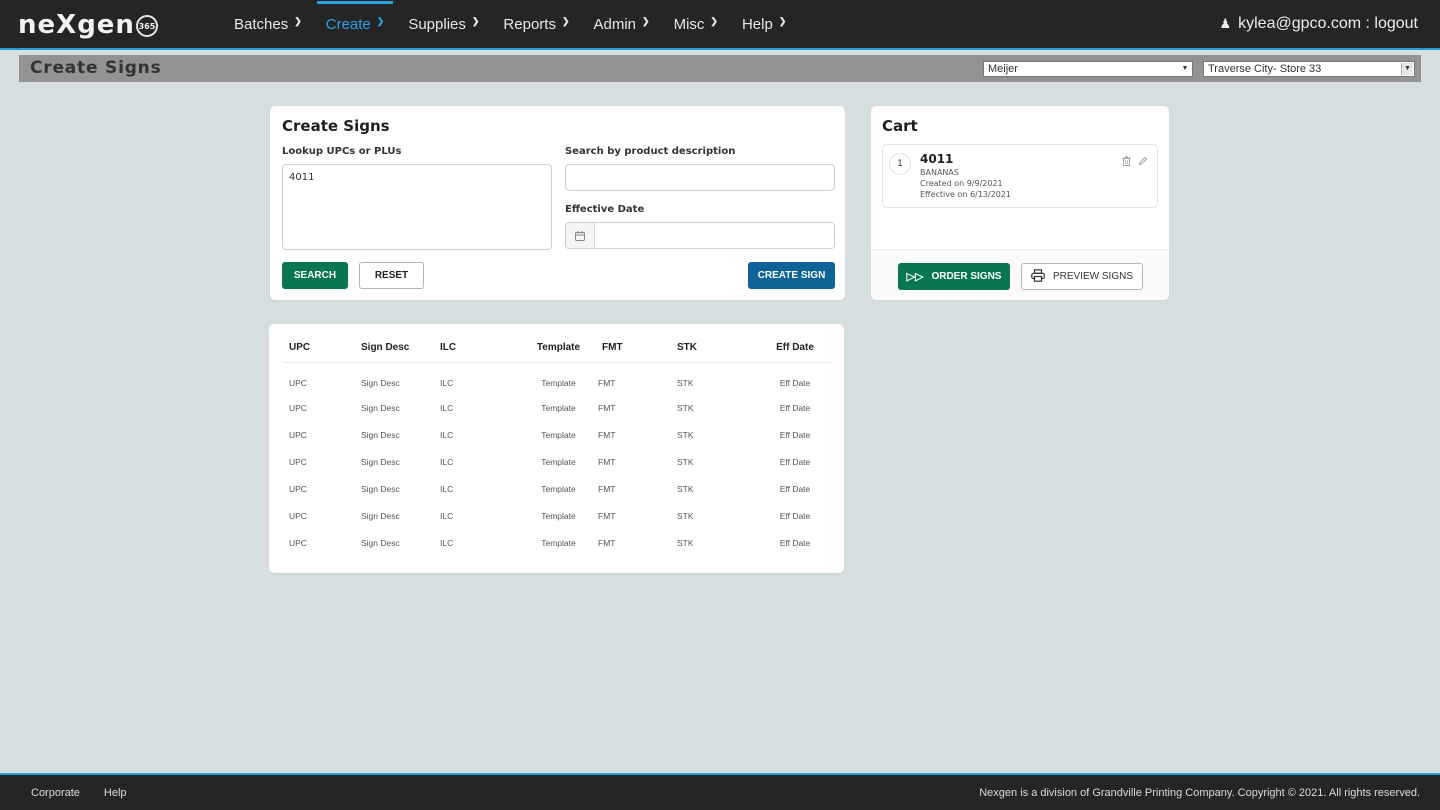 The width and height of the screenshot is (1440, 810). I want to click on calendar-icon, so click(580, 235).